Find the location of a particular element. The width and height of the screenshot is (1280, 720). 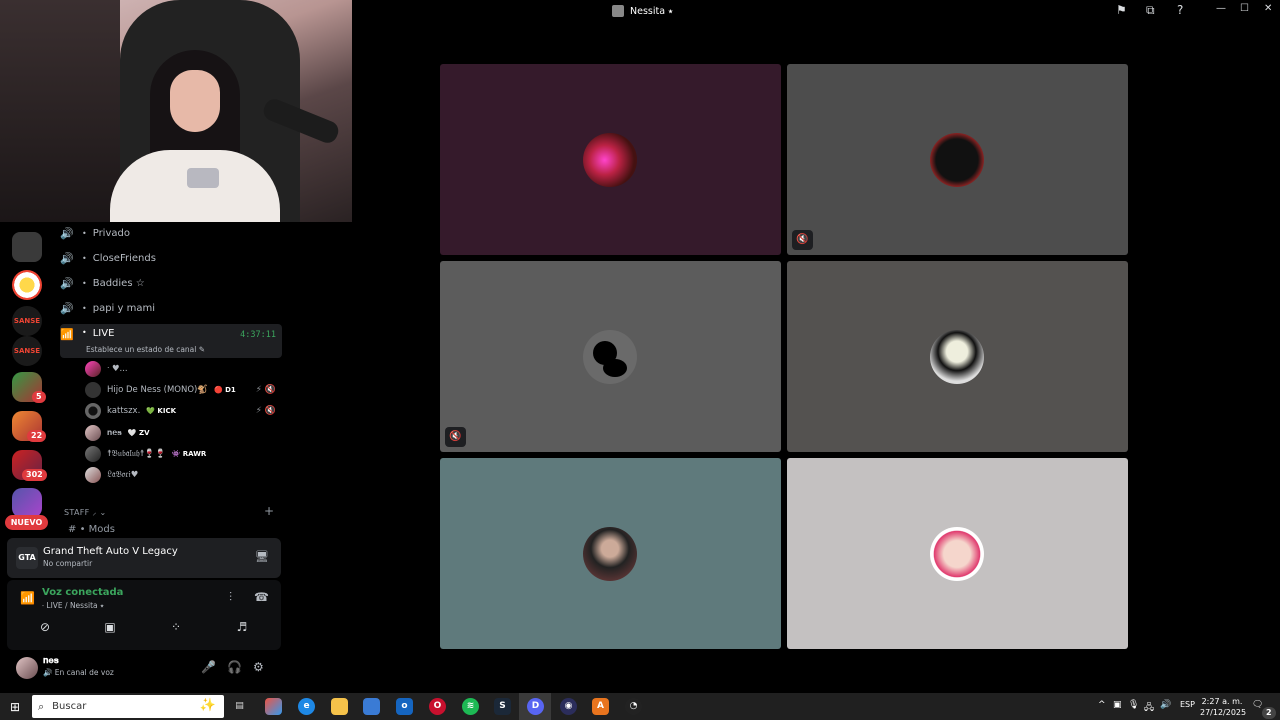

disconnect-icon: ☎ is located at coordinates (261, 597).